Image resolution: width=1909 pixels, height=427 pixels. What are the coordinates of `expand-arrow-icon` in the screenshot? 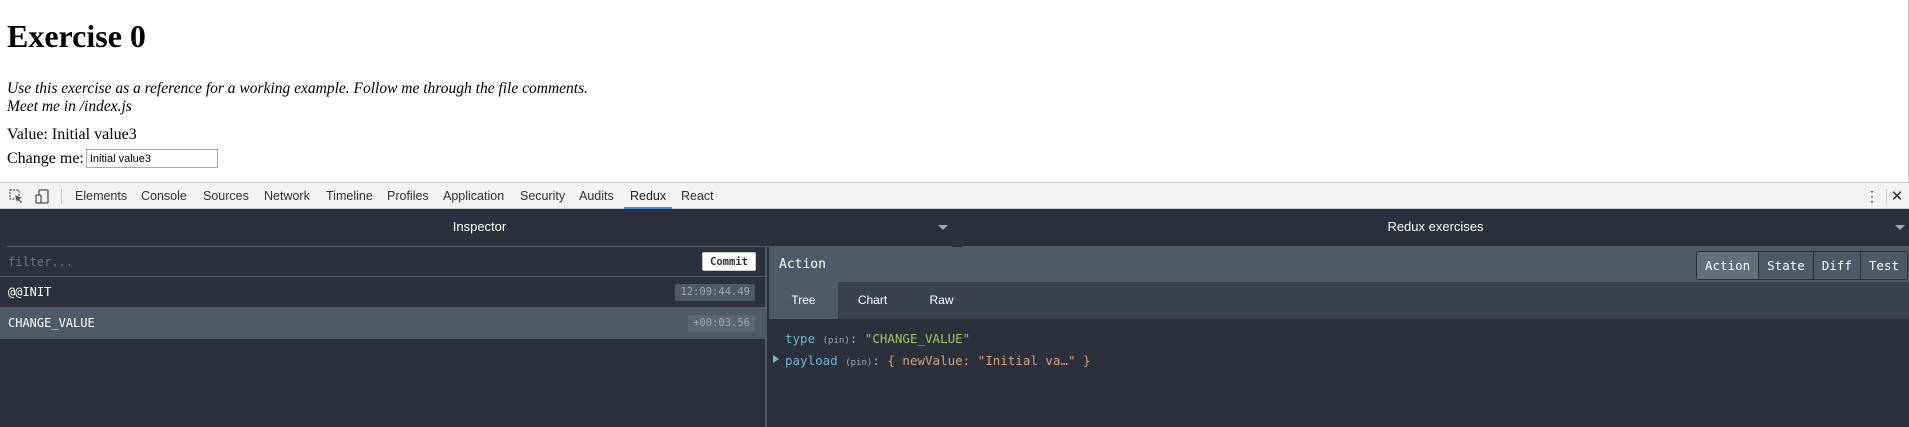 It's located at (776, 359).